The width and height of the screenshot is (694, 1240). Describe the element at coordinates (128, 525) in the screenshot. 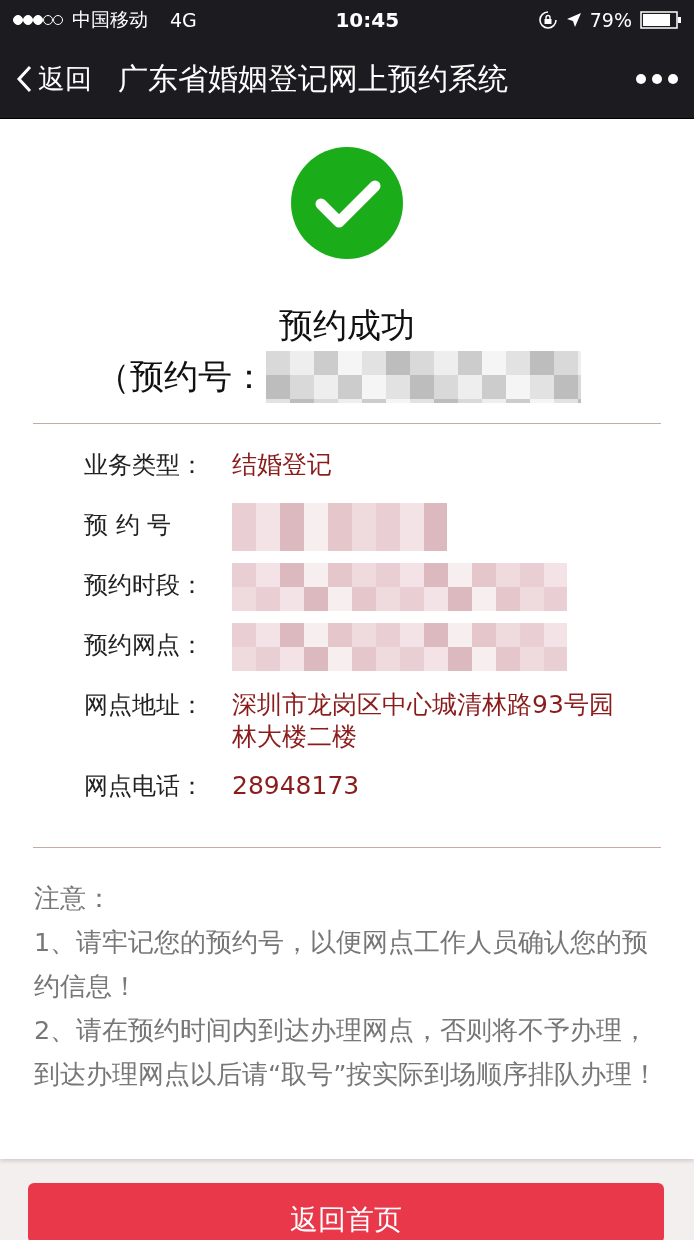

I see `field-label: 预 约 号` at that location.